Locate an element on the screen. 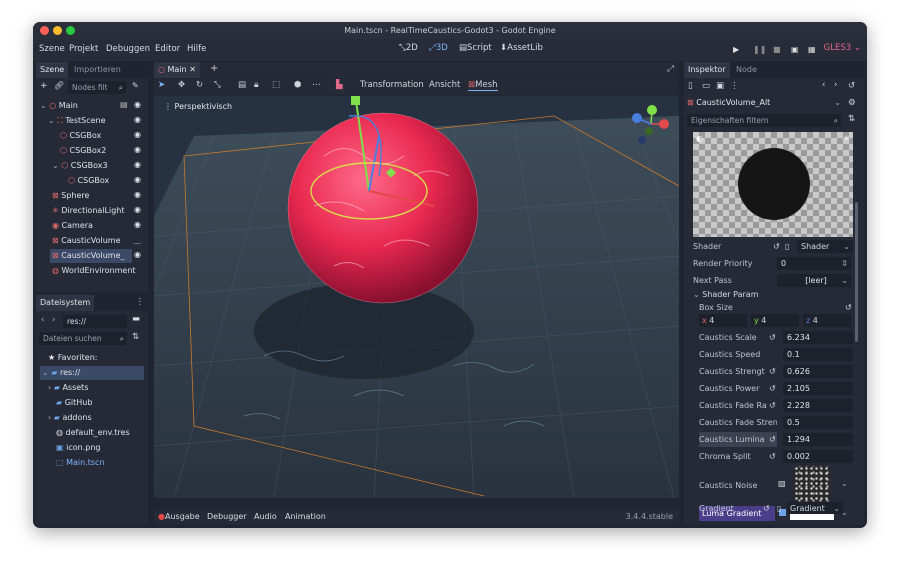  list-tool-icon: ▤ is located at coordinates (242, 85).